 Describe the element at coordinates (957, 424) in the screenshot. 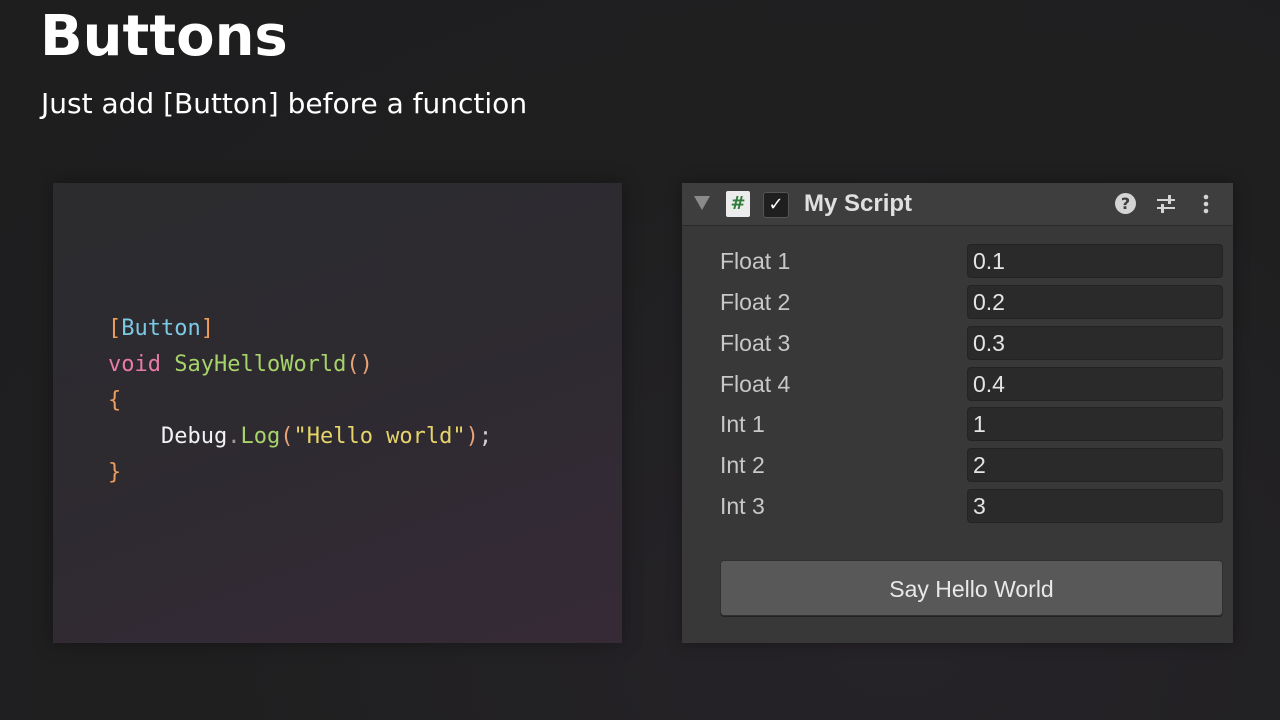

I see `field-row-int-1: Int 1 1` at that location.